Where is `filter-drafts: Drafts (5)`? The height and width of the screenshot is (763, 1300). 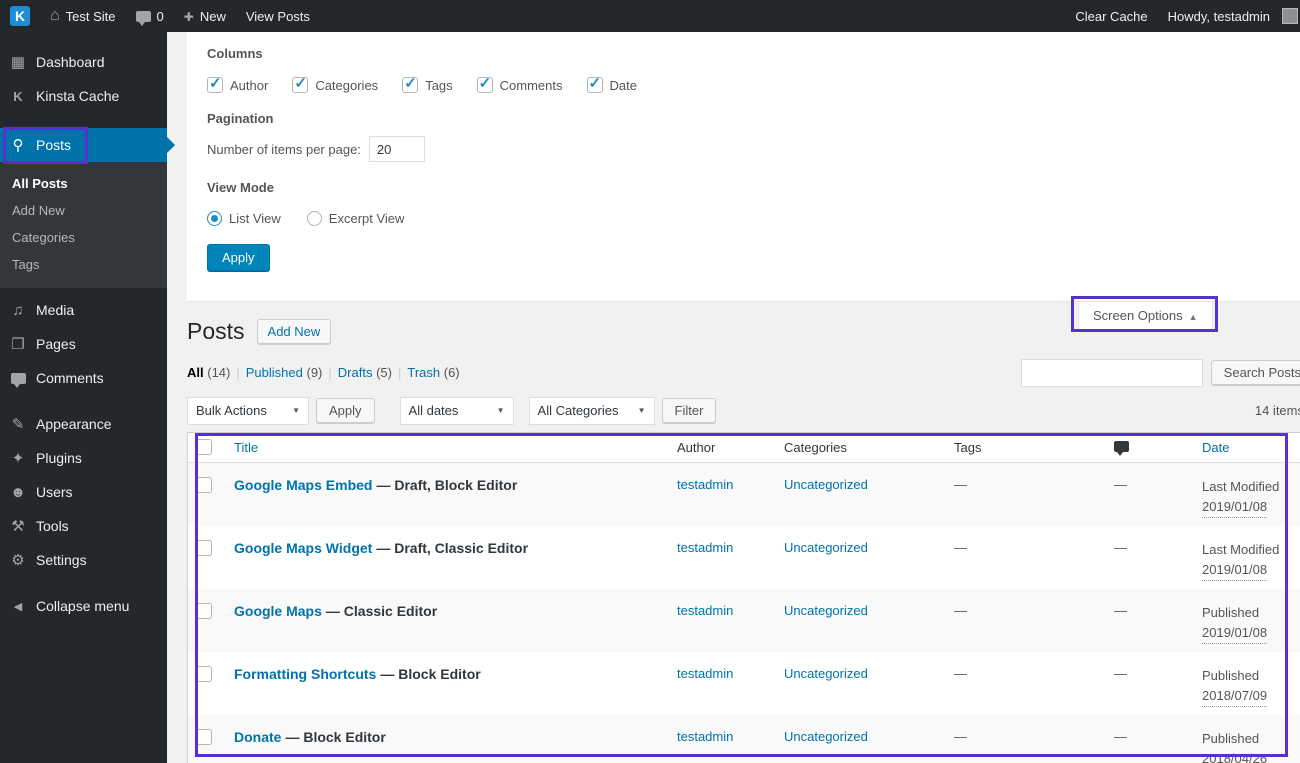
filter-drafts: Drafts (5) is located at coordinates (365, 372).